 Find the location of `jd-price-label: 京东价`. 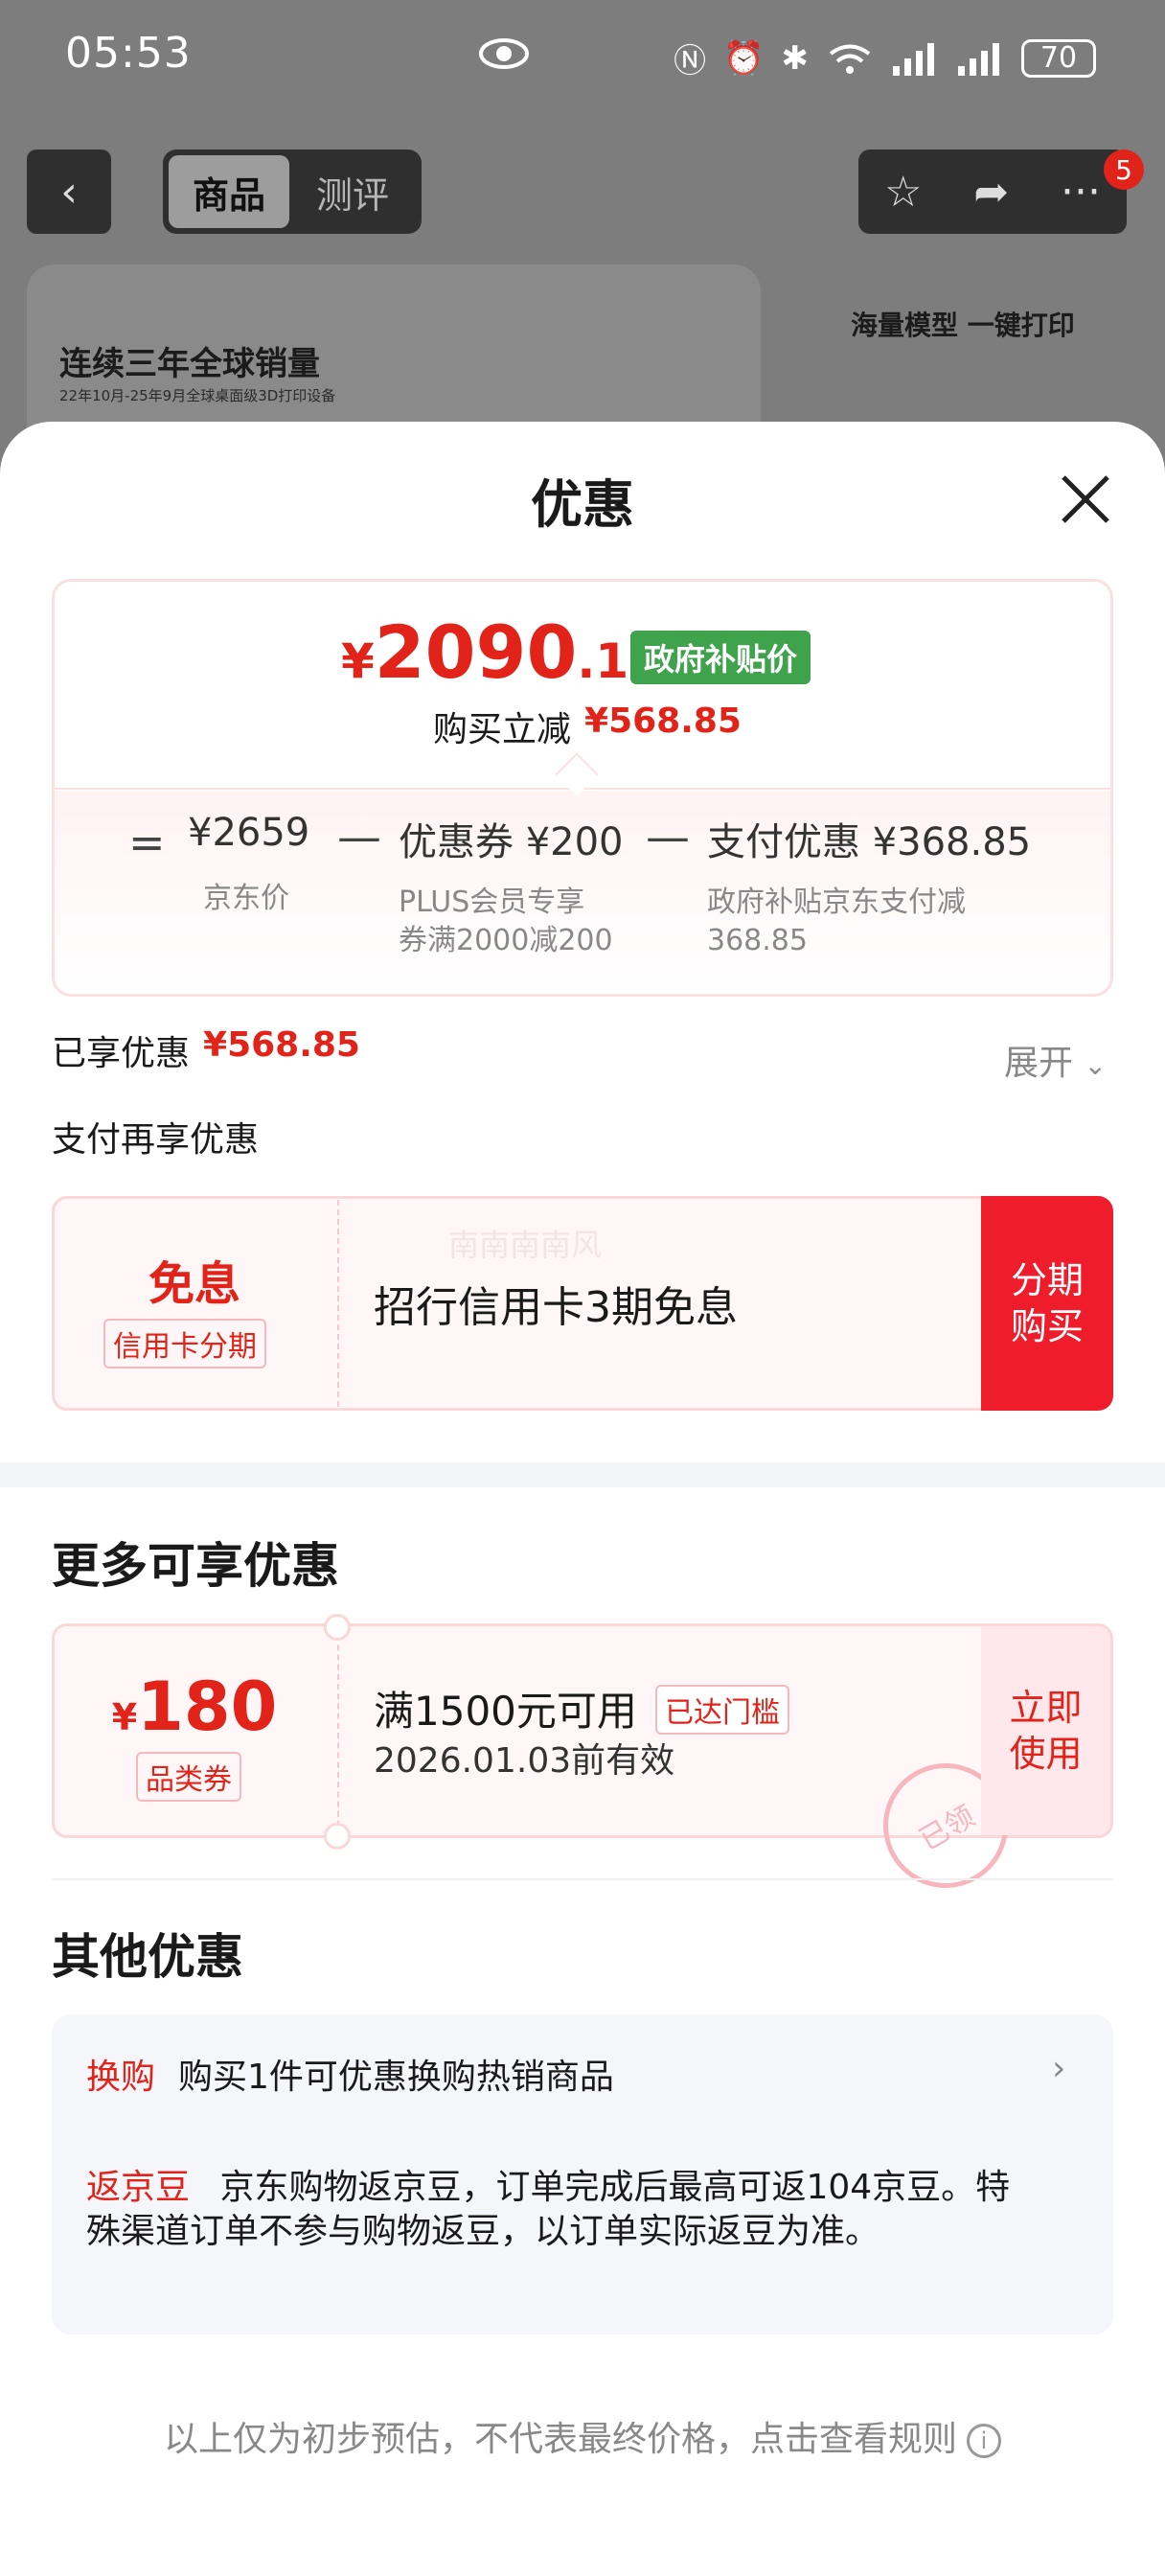

jd-price-label: 京东价 is located at coordinates (246, 899).